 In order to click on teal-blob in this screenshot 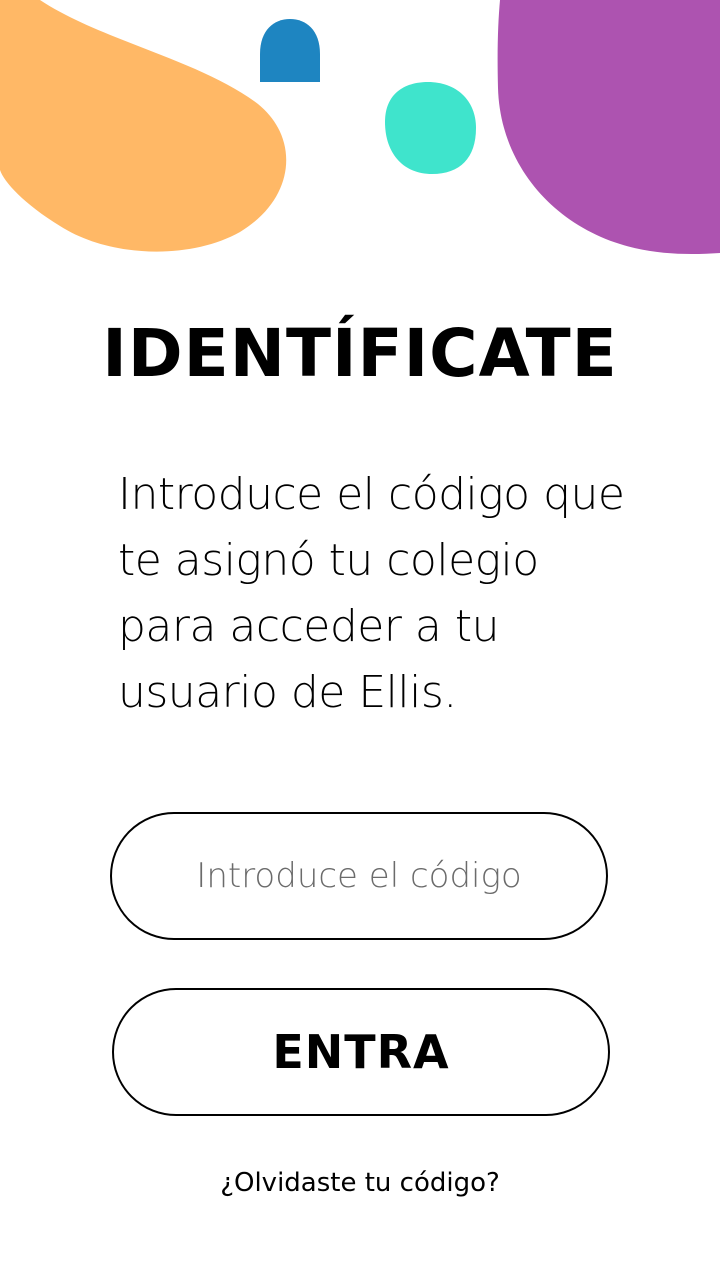, I will do `click(430, 128)`.